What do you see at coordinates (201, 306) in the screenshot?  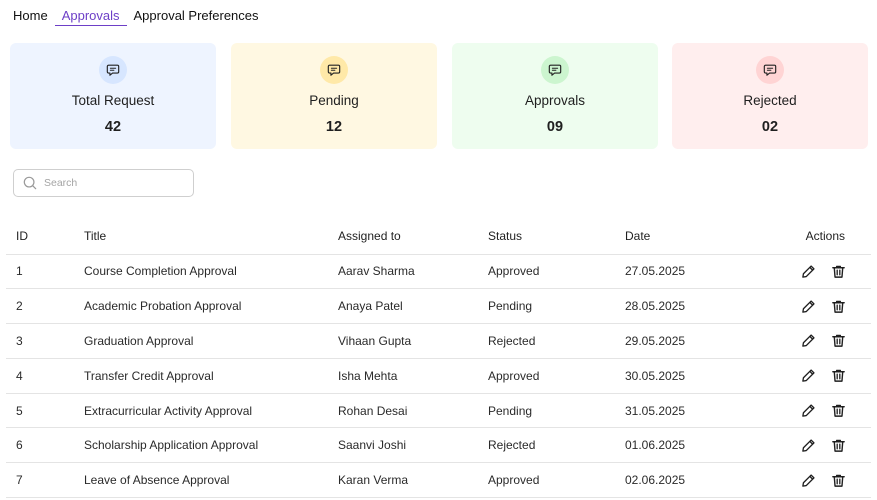 I see `cell-title: Academic Probation Approval` at bounding box center [201, 306].